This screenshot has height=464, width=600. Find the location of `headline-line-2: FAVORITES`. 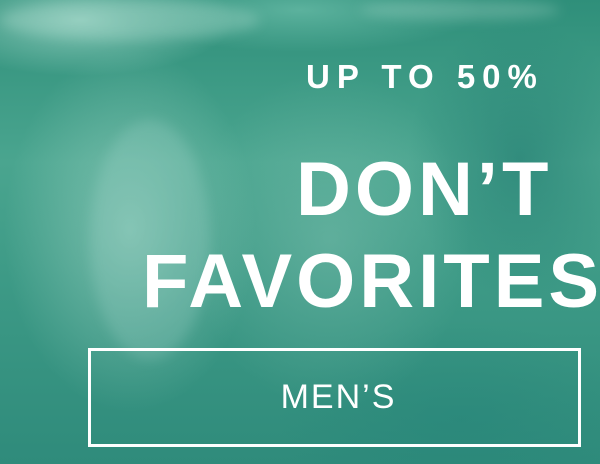

headline-line-2: FAVORITES is located at coordinates (371, 281).